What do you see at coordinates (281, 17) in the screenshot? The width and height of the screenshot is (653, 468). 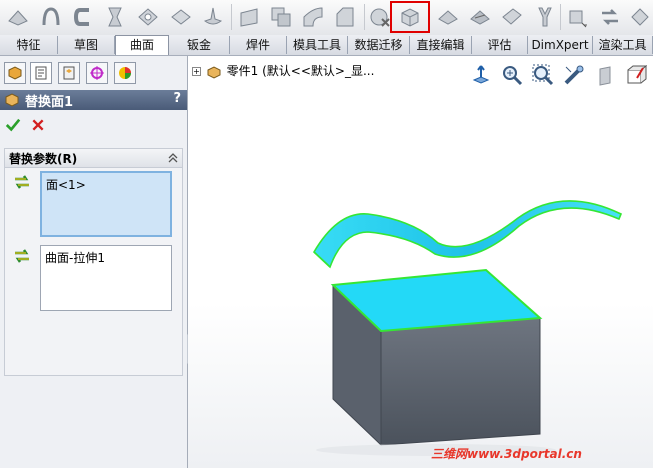 I see `extend-surface-icon` at bounding box center [281, 17].